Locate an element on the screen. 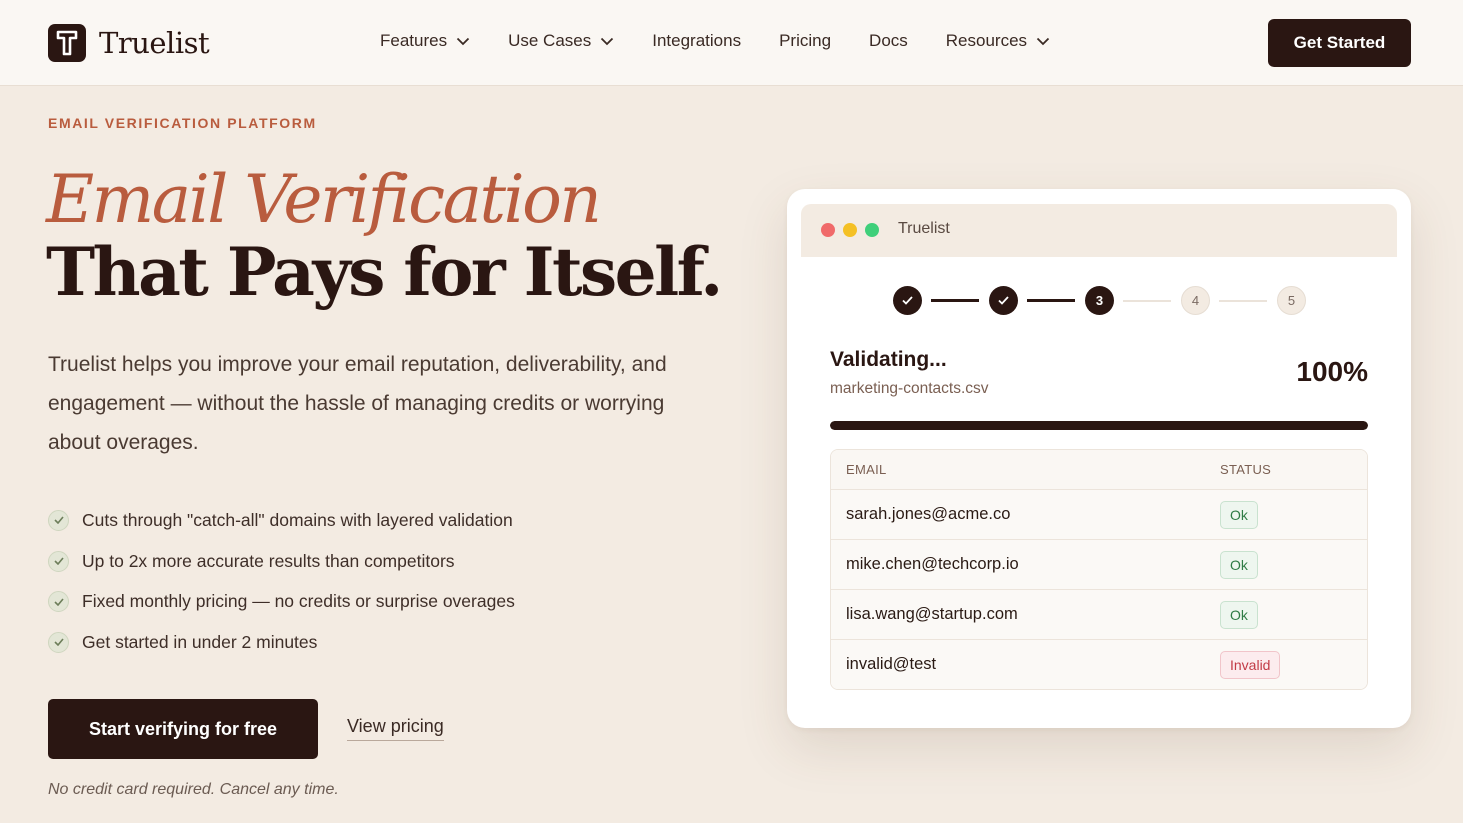 The image size is (1463, 823). progress-stepper: 3 4 5 is located at coordinates (1099, 301).